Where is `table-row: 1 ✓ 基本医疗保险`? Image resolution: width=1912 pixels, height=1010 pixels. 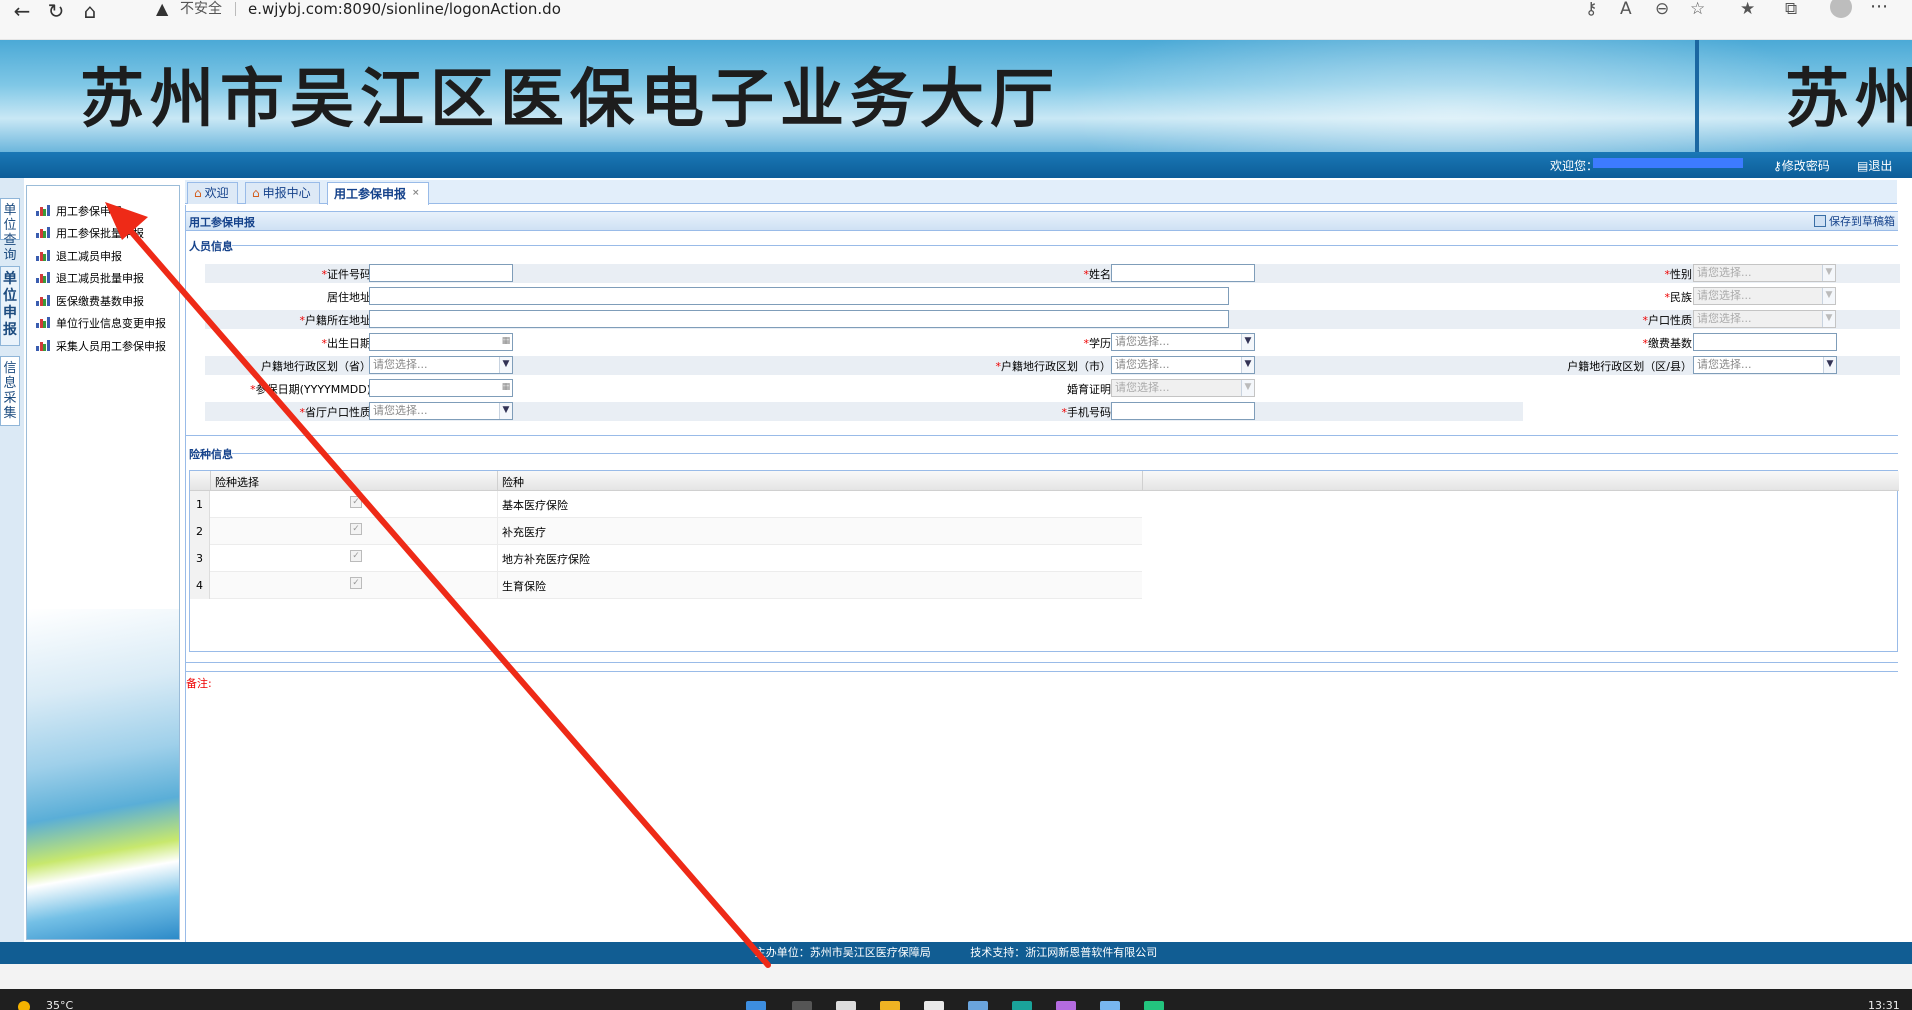
table-row: 1 ✓ 基本医疗保险 is located at coordinates (666, 504).